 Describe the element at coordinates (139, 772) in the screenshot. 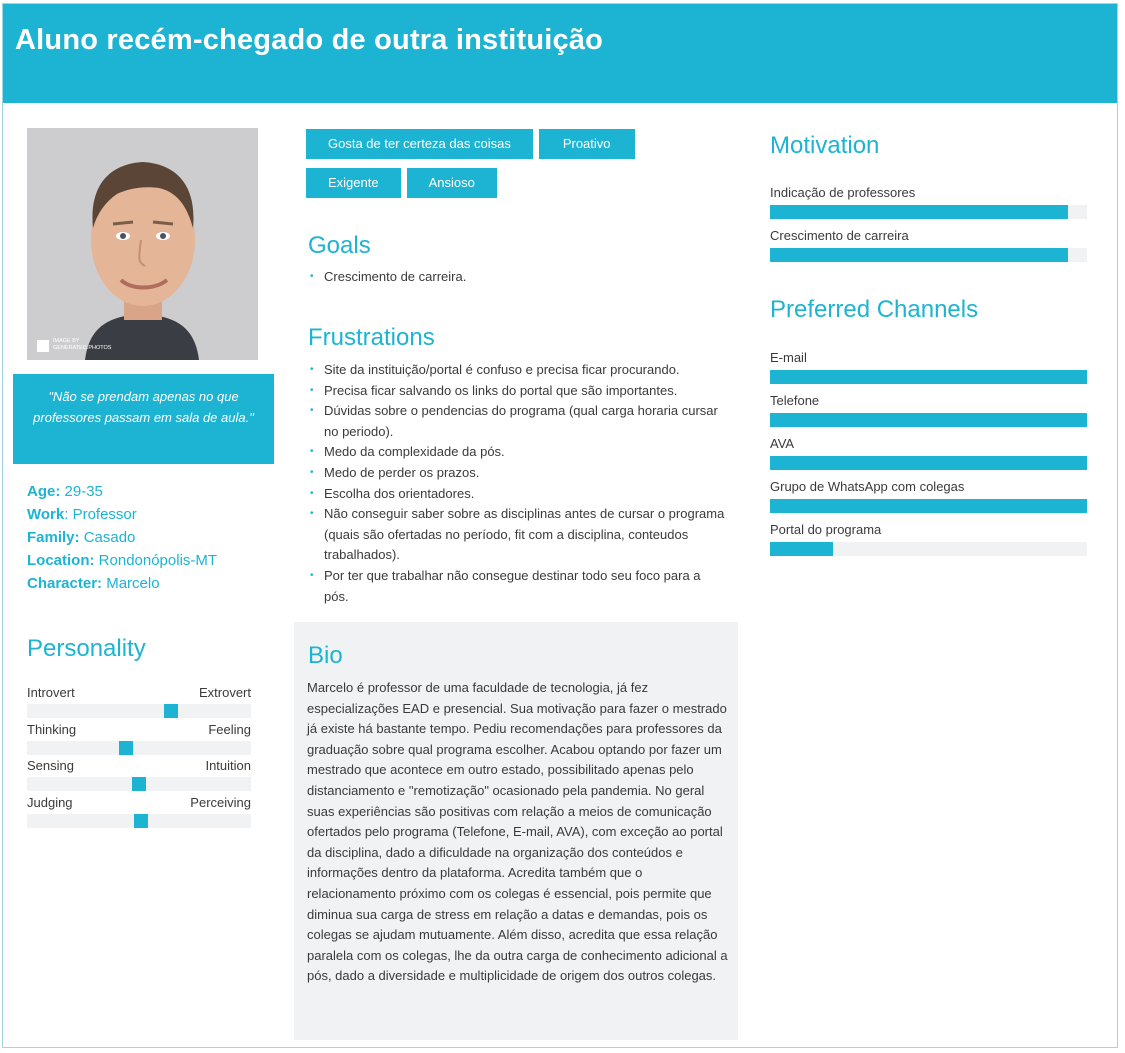

I see `personality-trait: Sensing Intuition` at that location.